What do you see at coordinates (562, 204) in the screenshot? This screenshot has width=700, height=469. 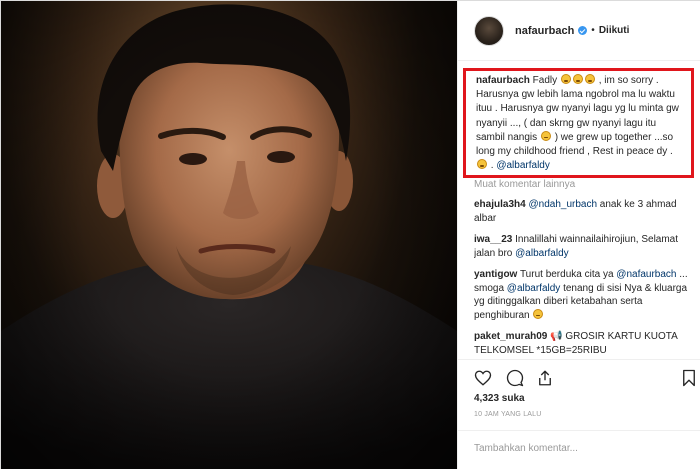 I see `comment-mention-link: @ndah_urbach` at bounding box center [562, 204].